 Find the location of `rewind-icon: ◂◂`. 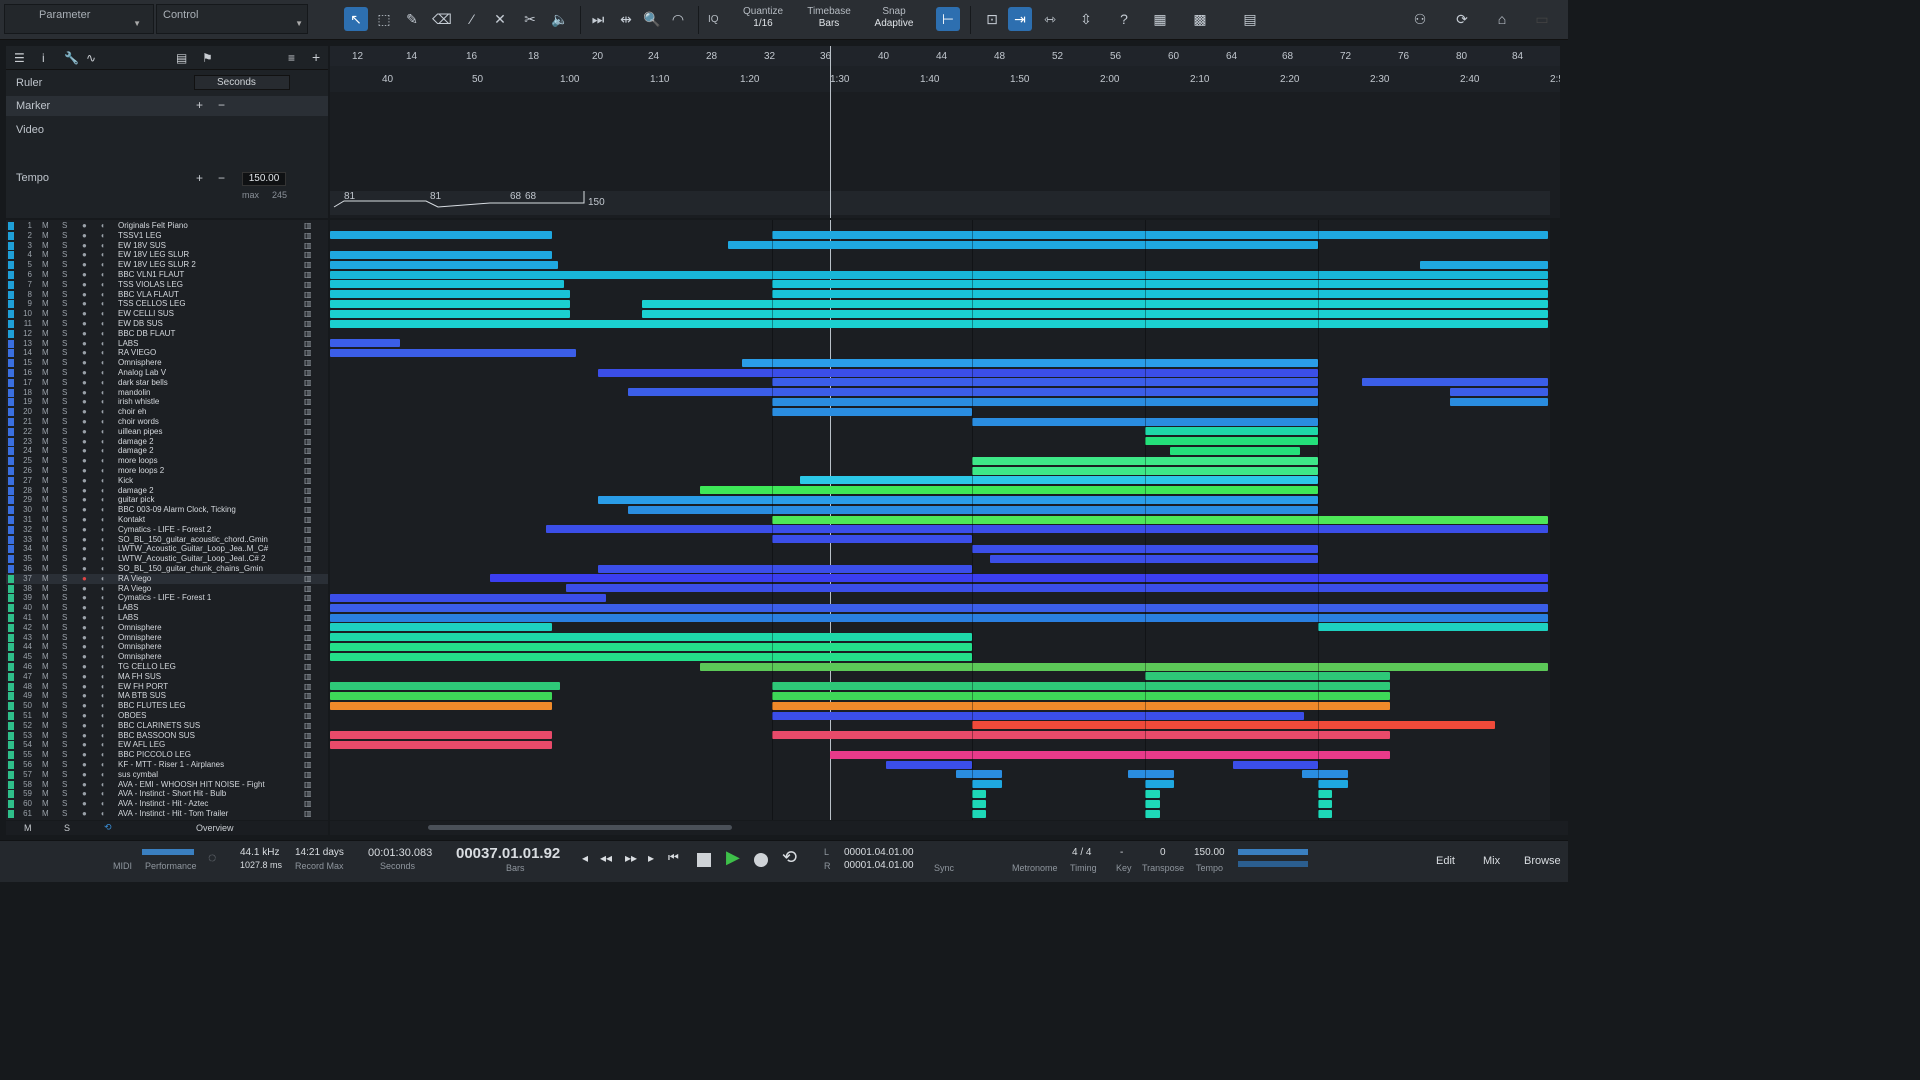

rewind-icon: ◂◂ is located at coordinates (606, 858).